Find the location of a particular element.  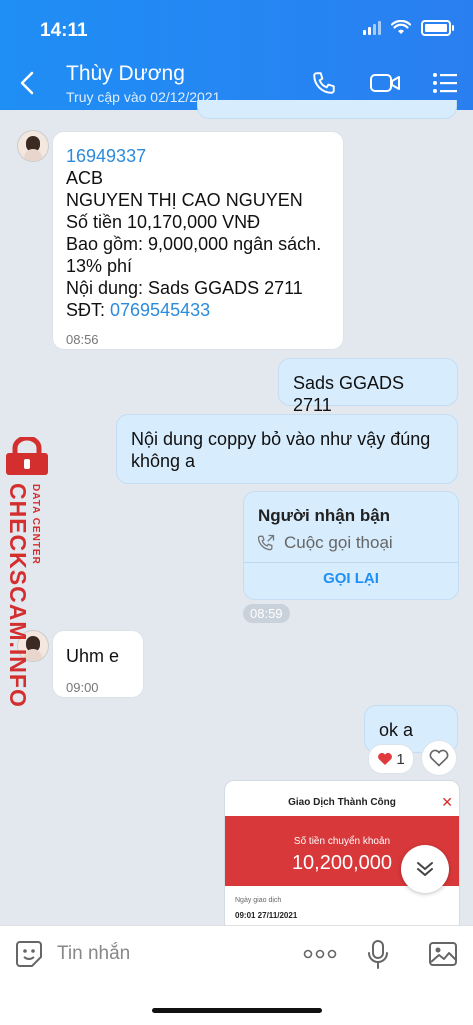

receipt-title: Giao Dịch Thành Công is located at coordinates (342, 802).